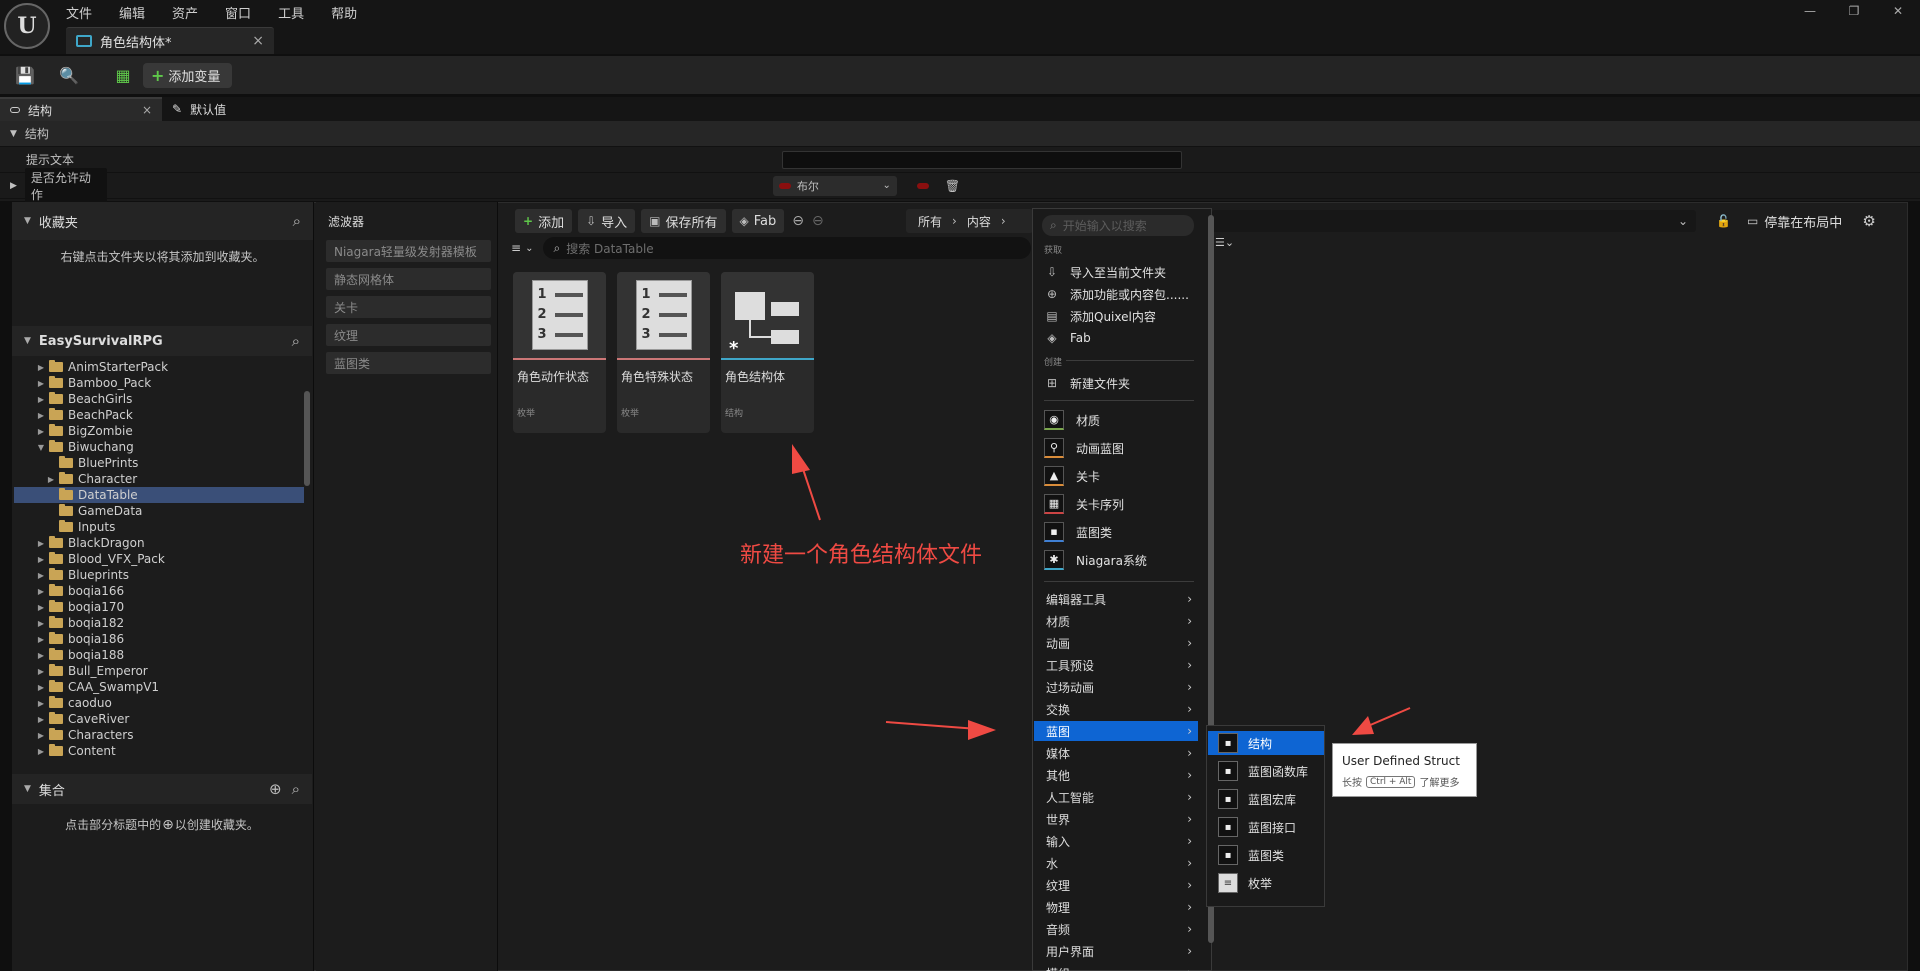  I want to click on tooltip-hint: 长按 Ctrl + Alt 了解更多, so click(1401, 782).